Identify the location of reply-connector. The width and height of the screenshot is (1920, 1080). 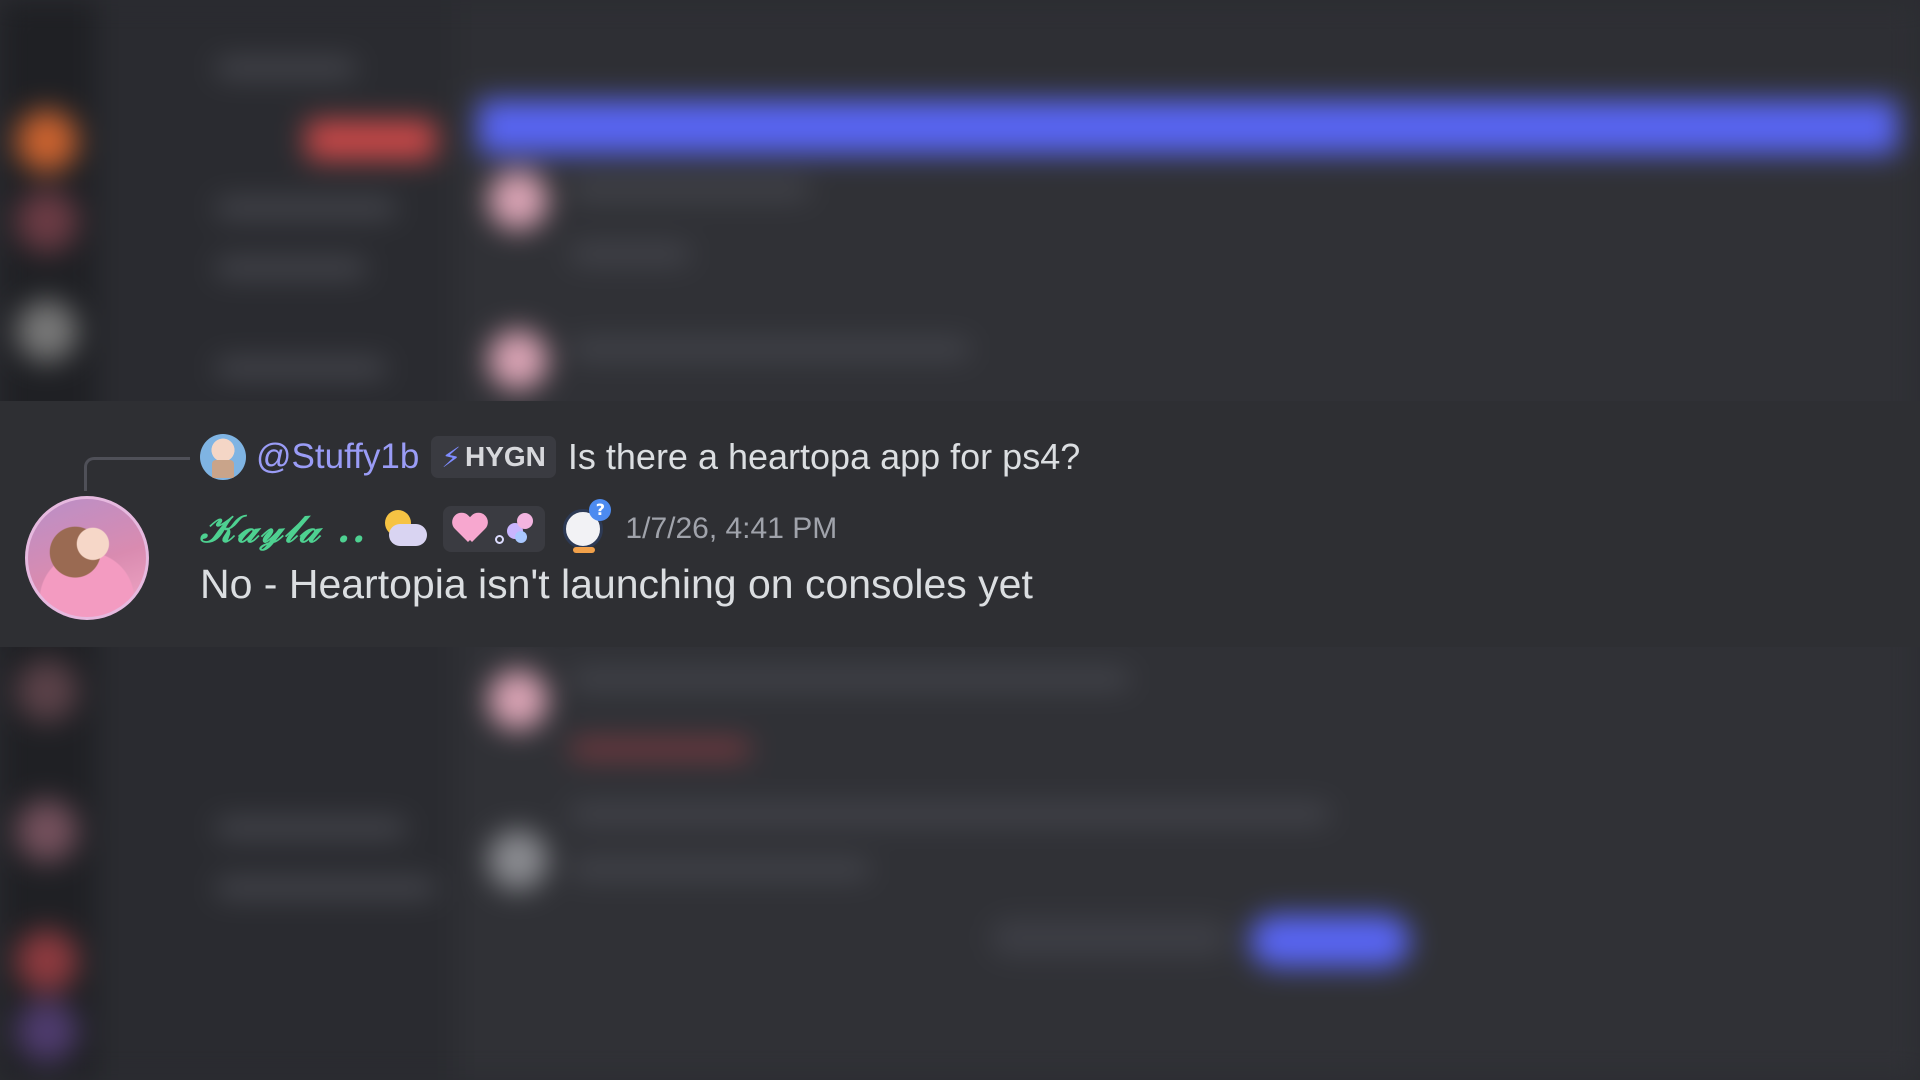
(137, 474).